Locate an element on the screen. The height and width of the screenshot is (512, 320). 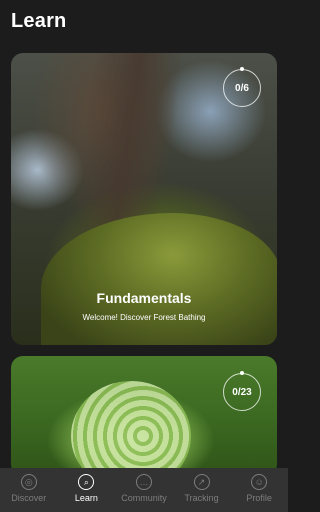
nav-discover: ◎ Discover is located at coordinates (29, 488).